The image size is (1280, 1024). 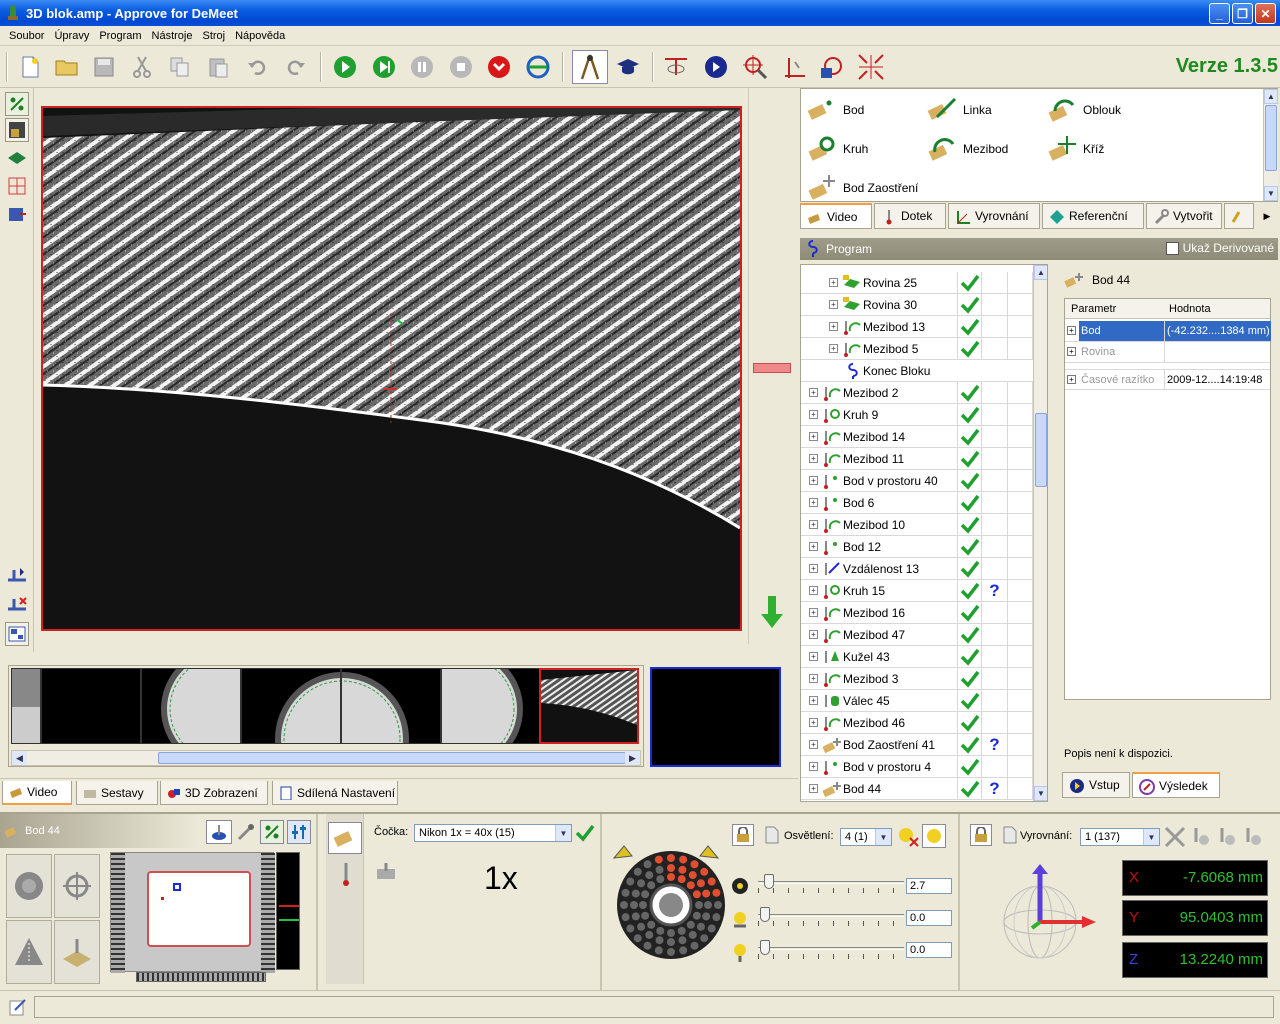 What do you see at coordinates (18, 1007) in the screenshot?
I see `edit-note-icon` at bounding box center [18, 1007].